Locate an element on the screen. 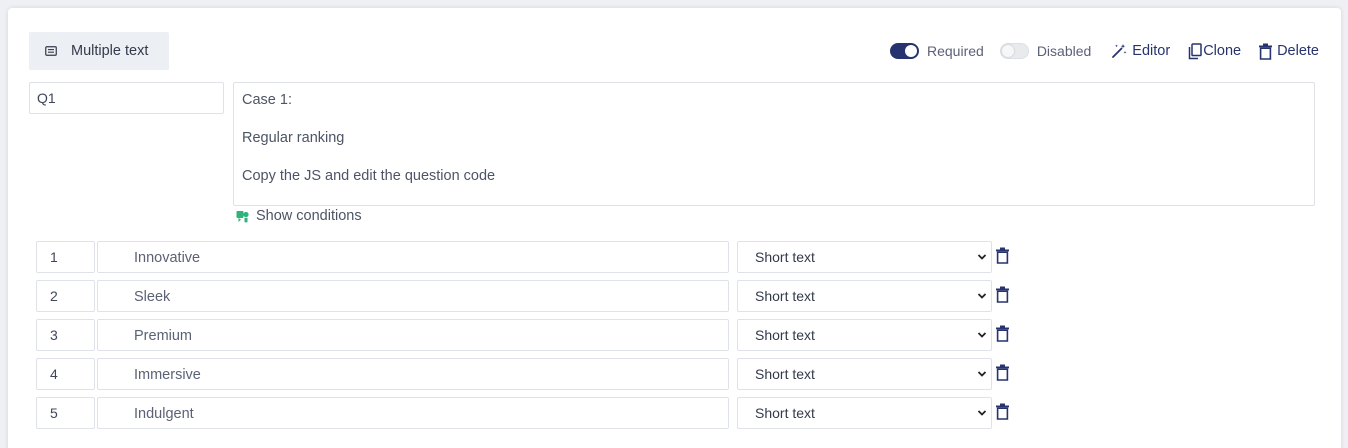 This screenshot has height=448, width=1348. question-type-label: Multiple text is located at coordinates (110, 51).